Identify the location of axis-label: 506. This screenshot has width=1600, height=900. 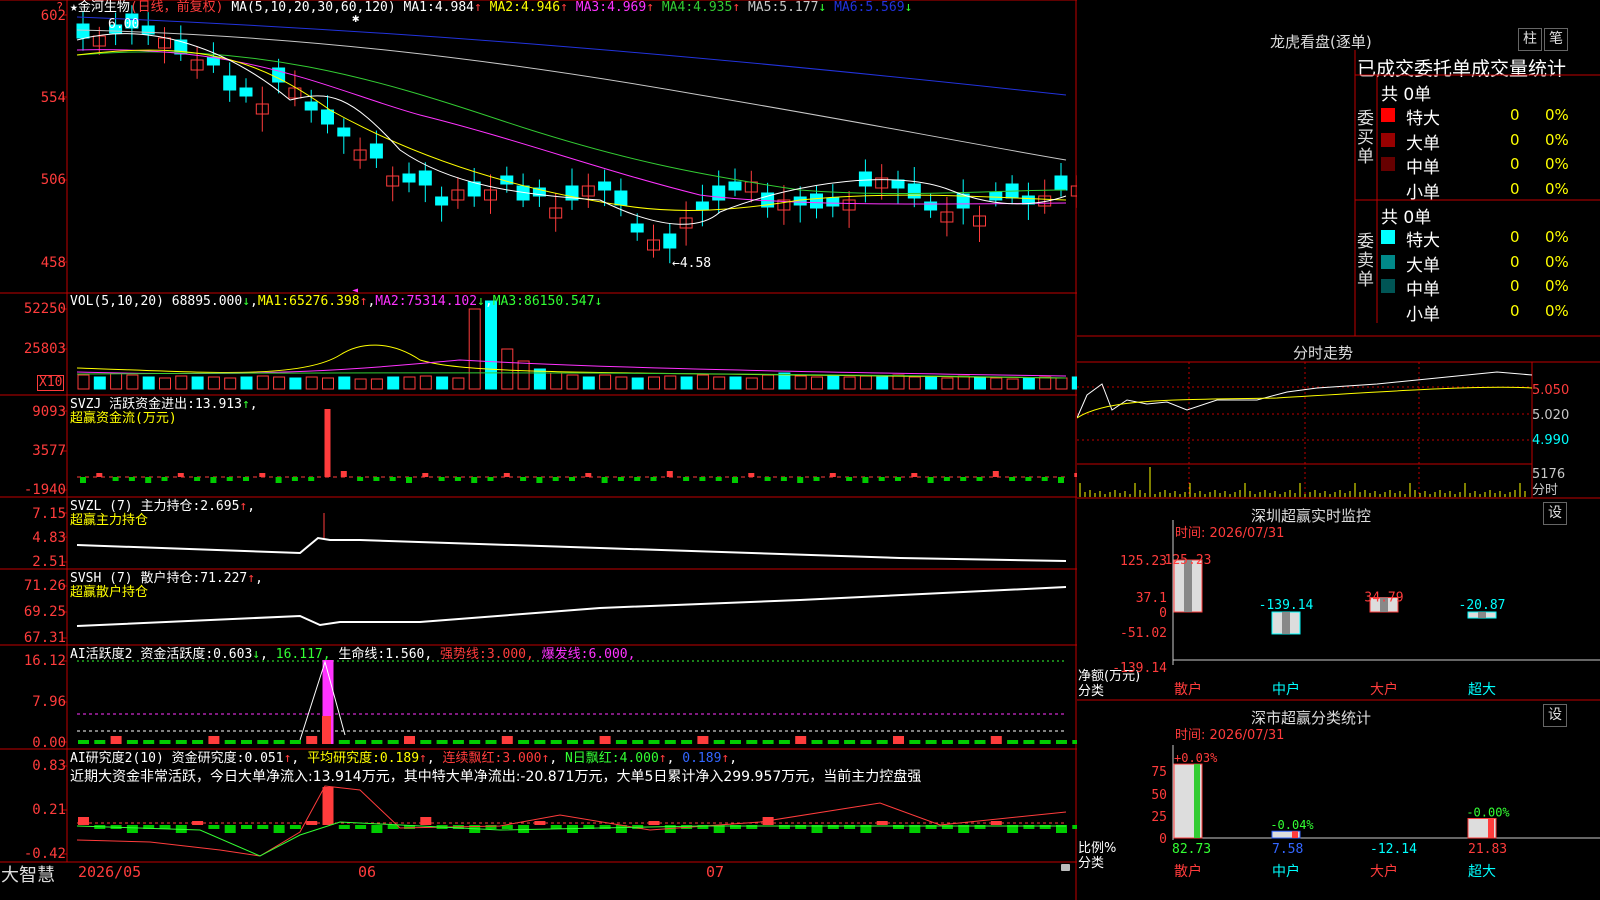
(53, 180).